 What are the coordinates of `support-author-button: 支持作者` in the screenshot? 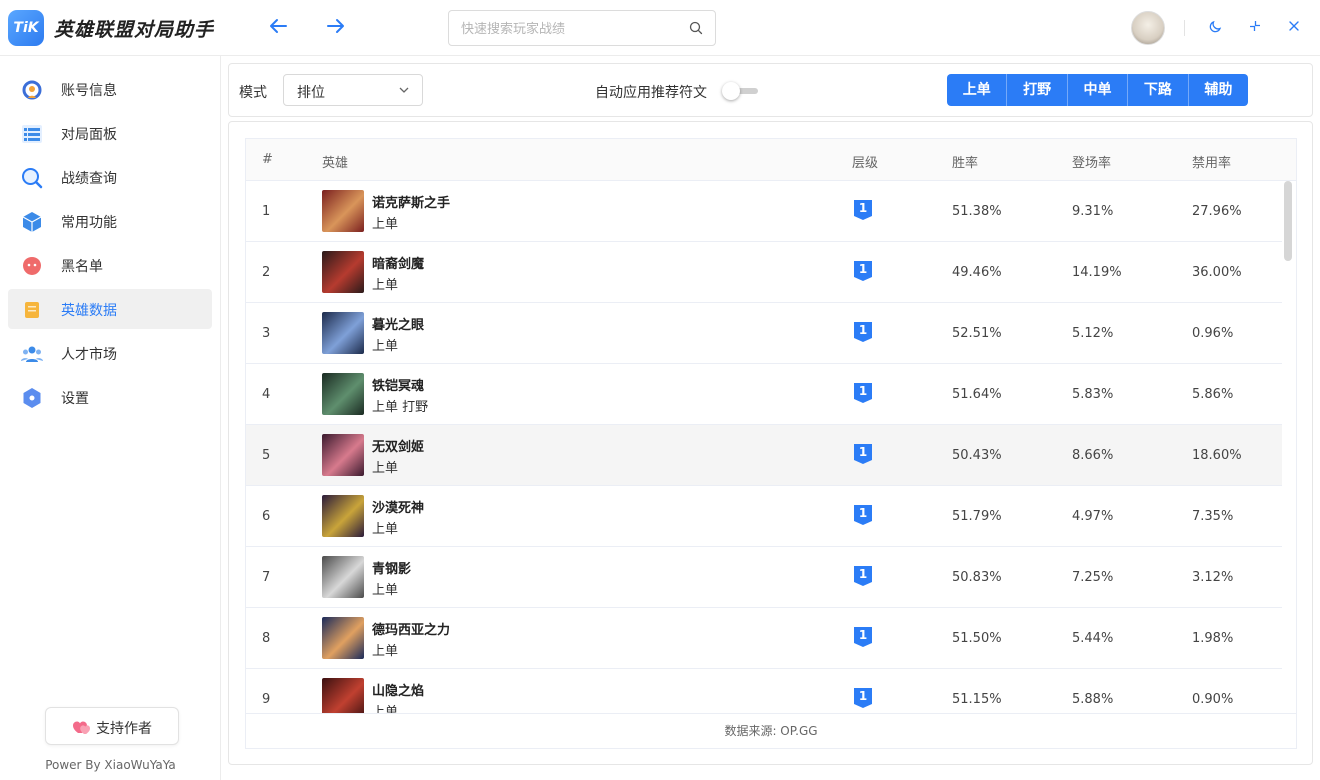 It's located at (112, 726).